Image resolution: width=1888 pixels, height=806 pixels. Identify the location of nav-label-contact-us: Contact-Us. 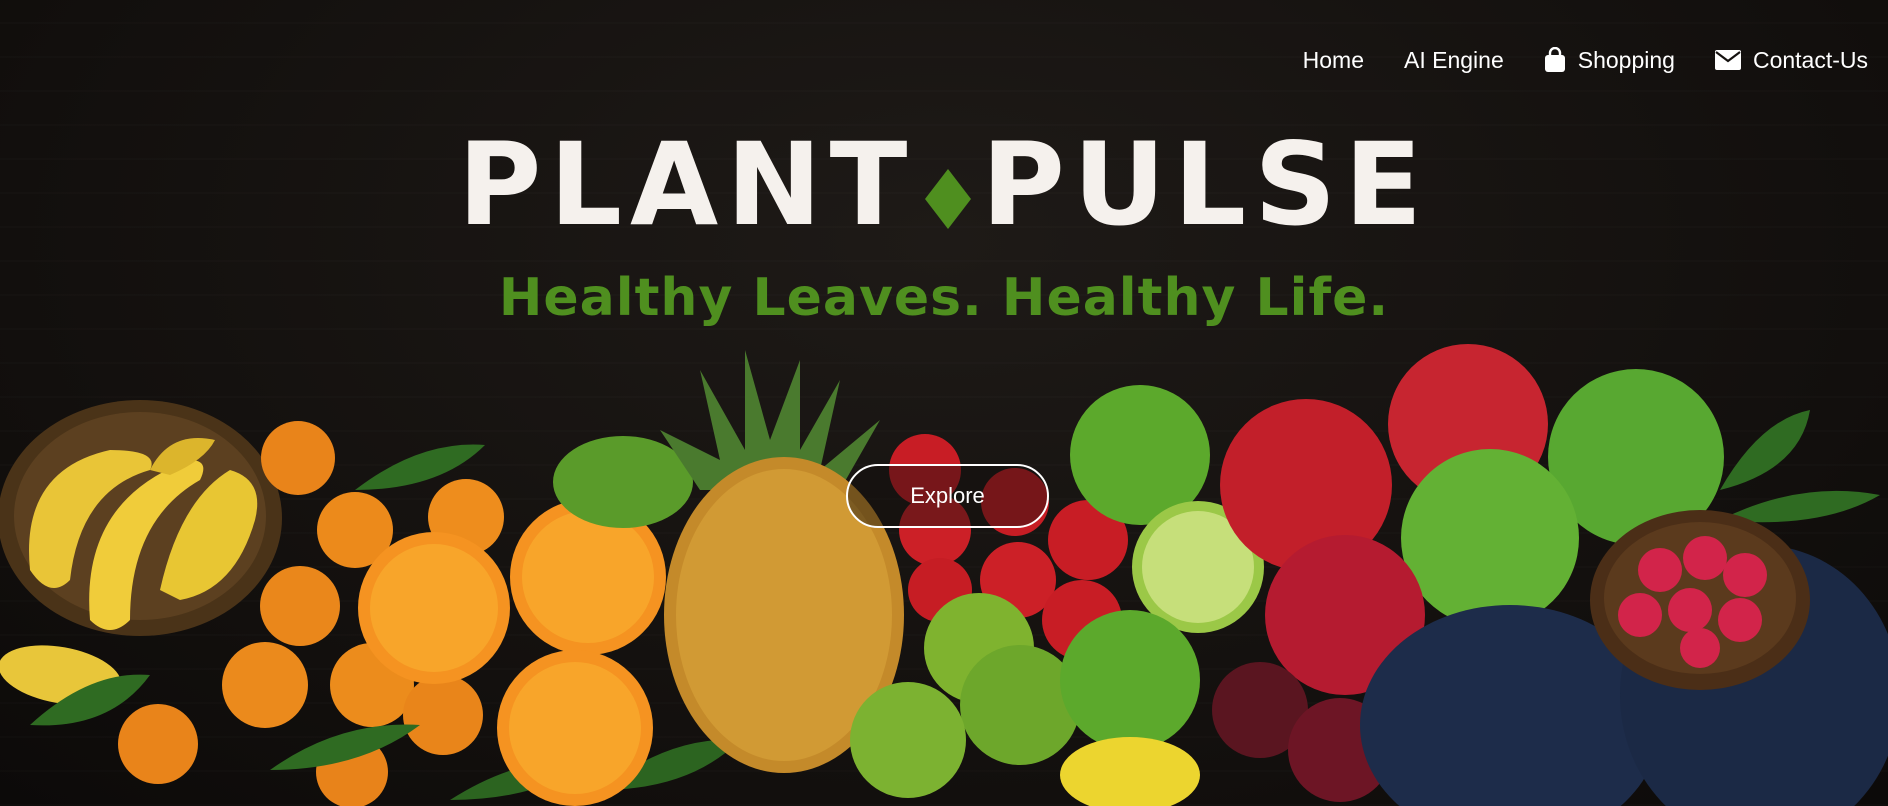
(1810, 59).